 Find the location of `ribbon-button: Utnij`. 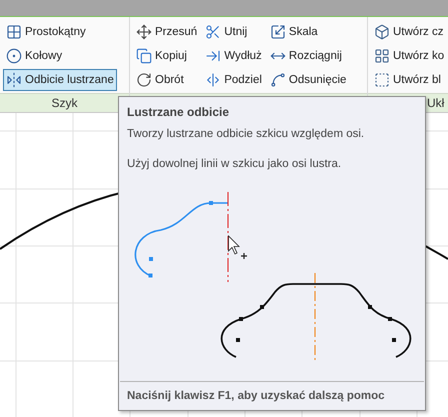

ribbon-button: Utnij is located at coordinates (233, 32).